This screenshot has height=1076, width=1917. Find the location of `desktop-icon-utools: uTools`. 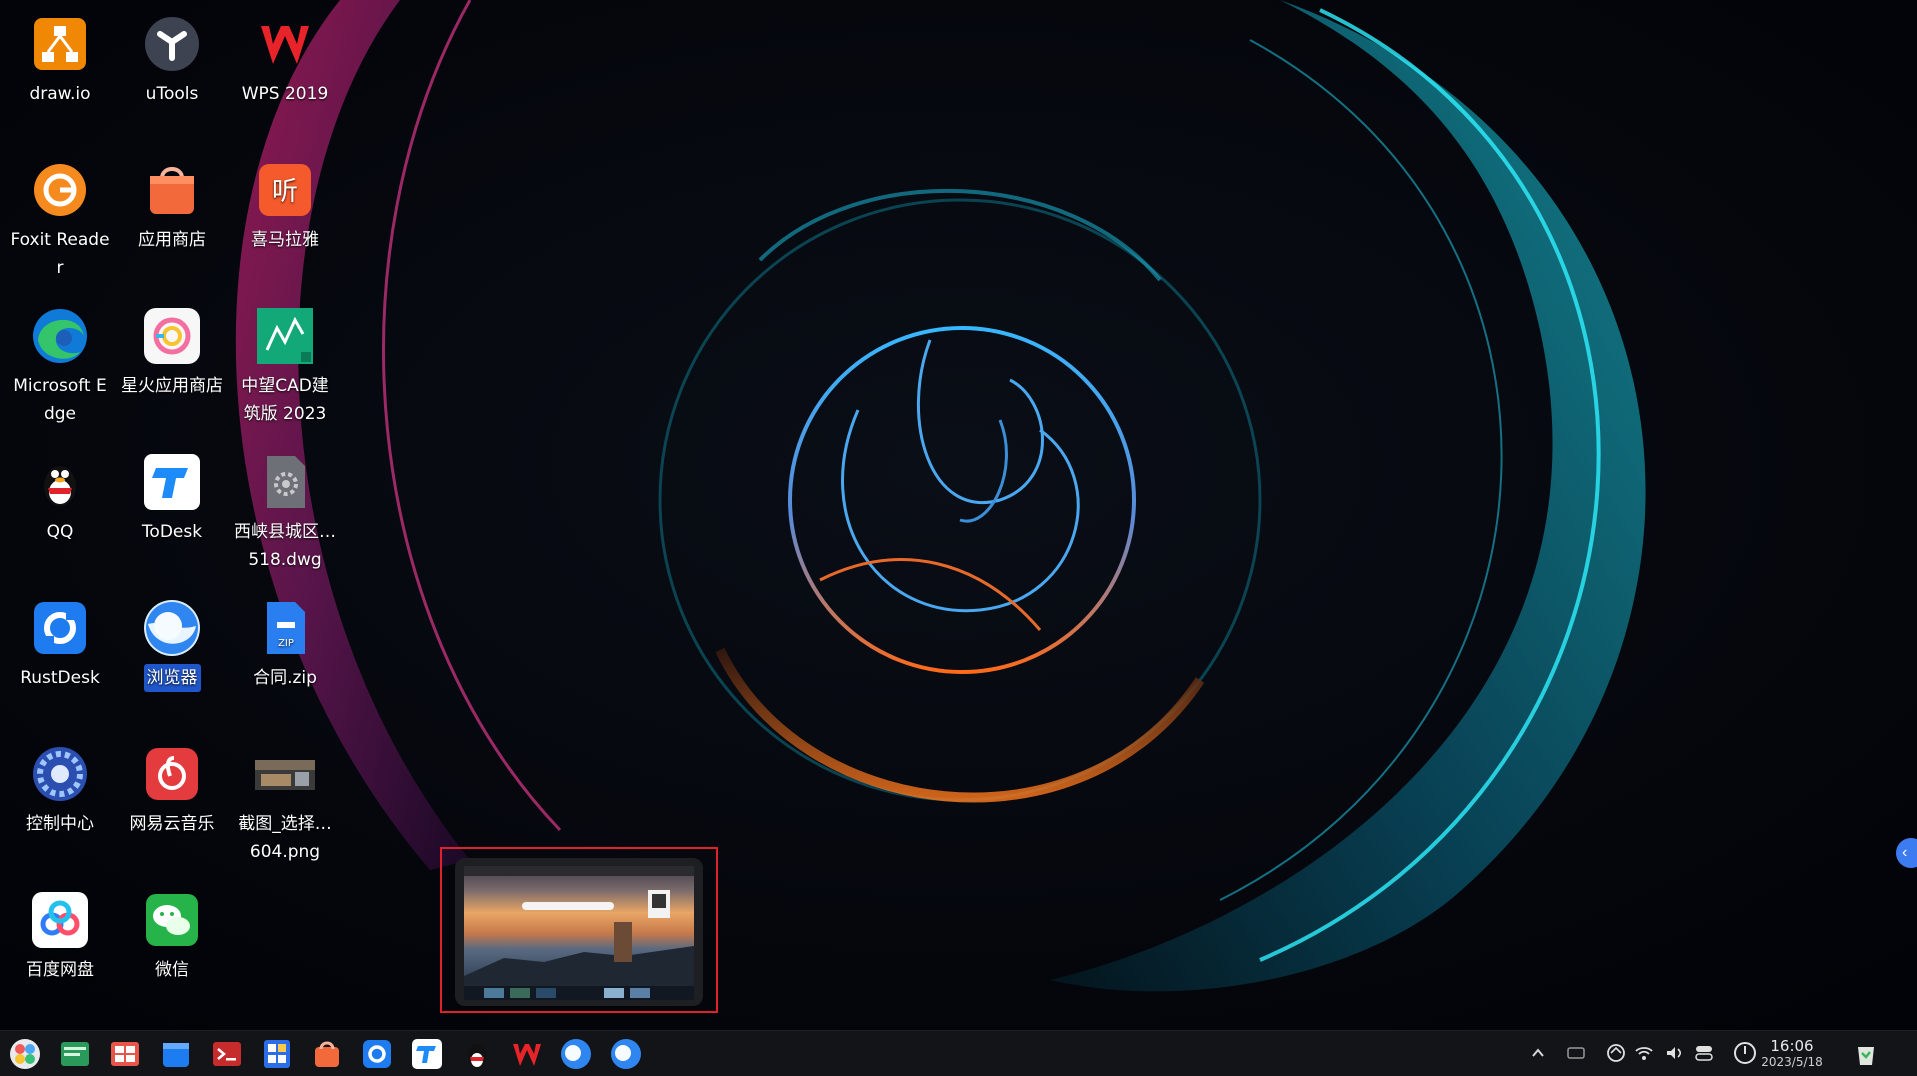

desktop-icon-utools: uTools is located at coordinates (172, 61).